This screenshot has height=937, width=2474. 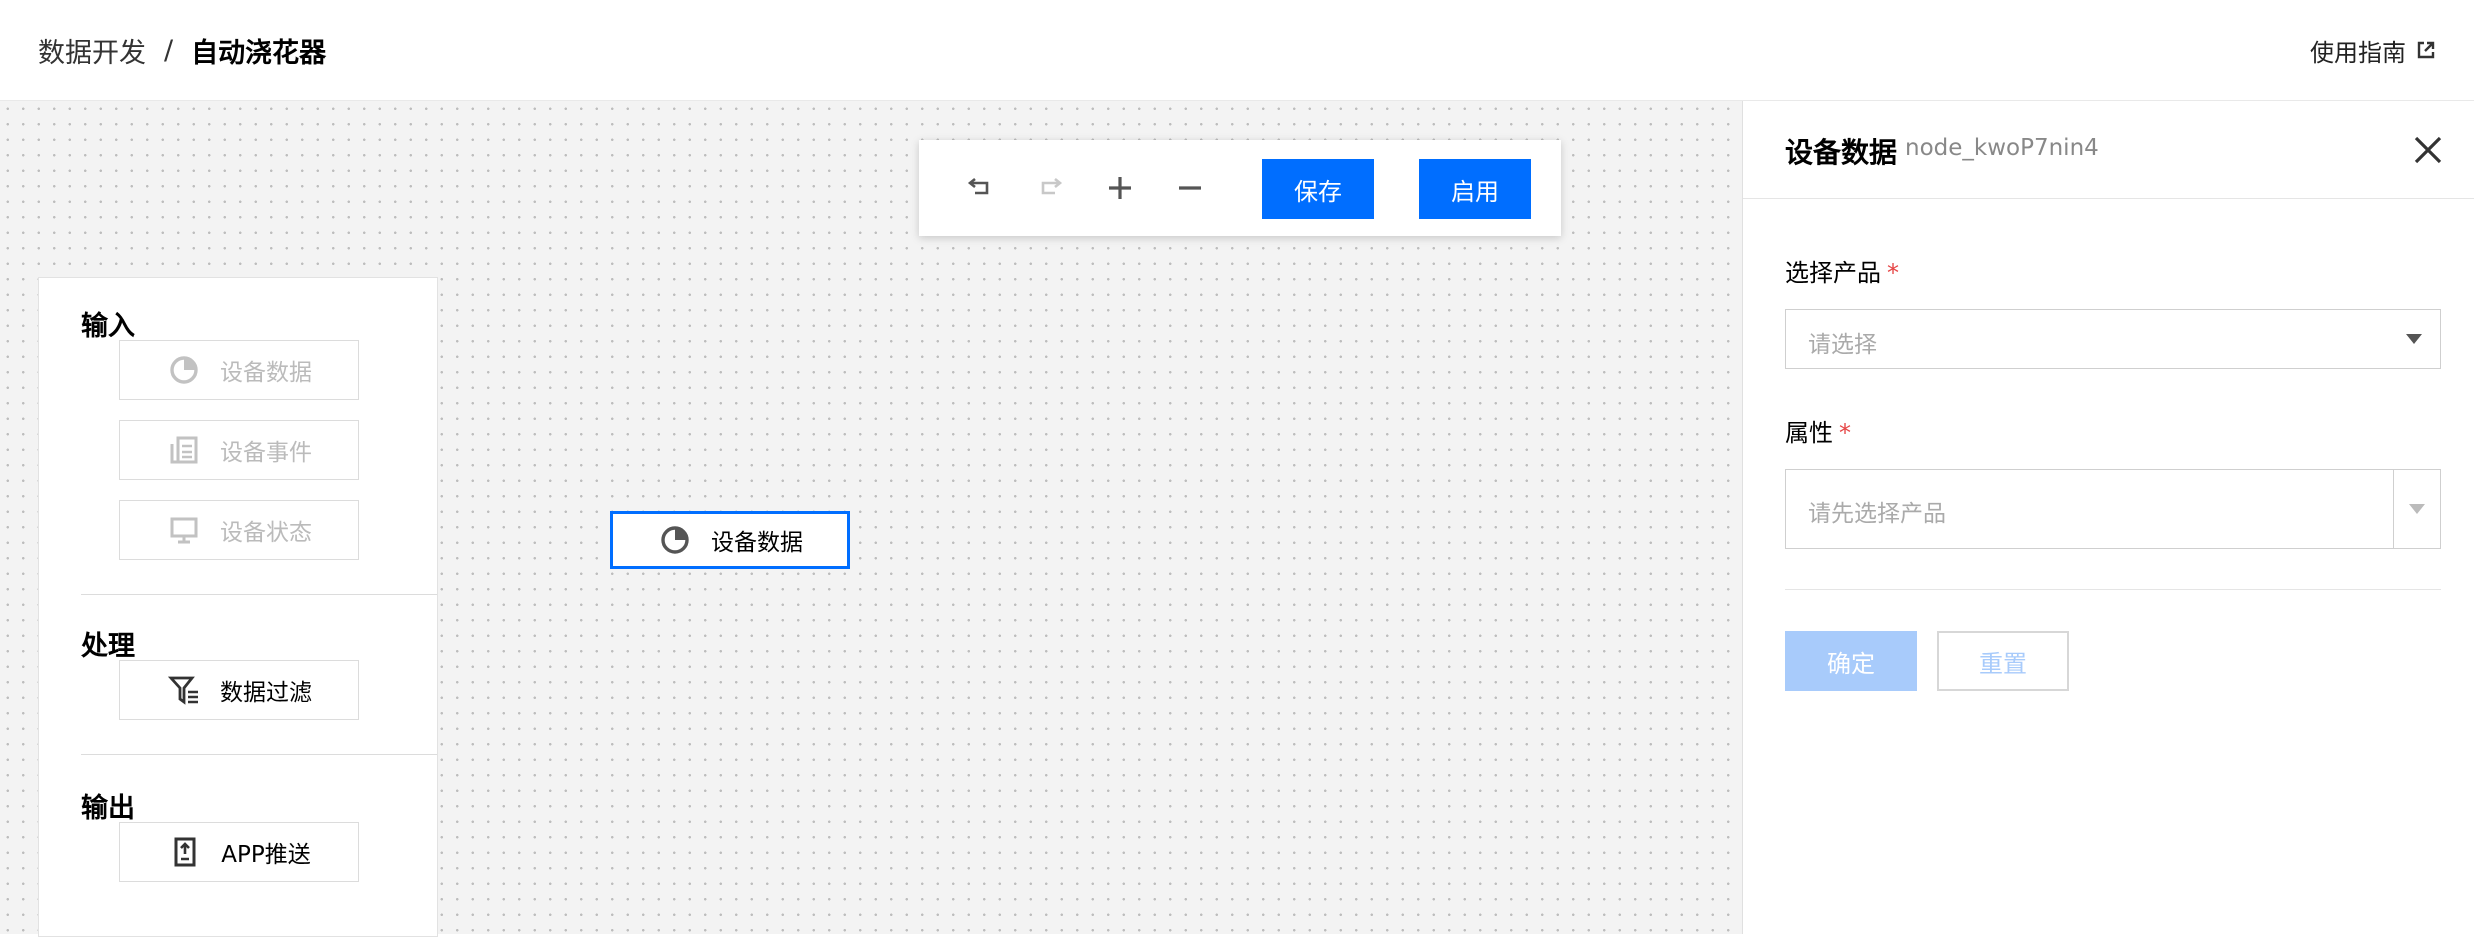 I want to click on top-header: 数据开发 / 自动浇花器 使用指南, so click(x=1237, y=50).